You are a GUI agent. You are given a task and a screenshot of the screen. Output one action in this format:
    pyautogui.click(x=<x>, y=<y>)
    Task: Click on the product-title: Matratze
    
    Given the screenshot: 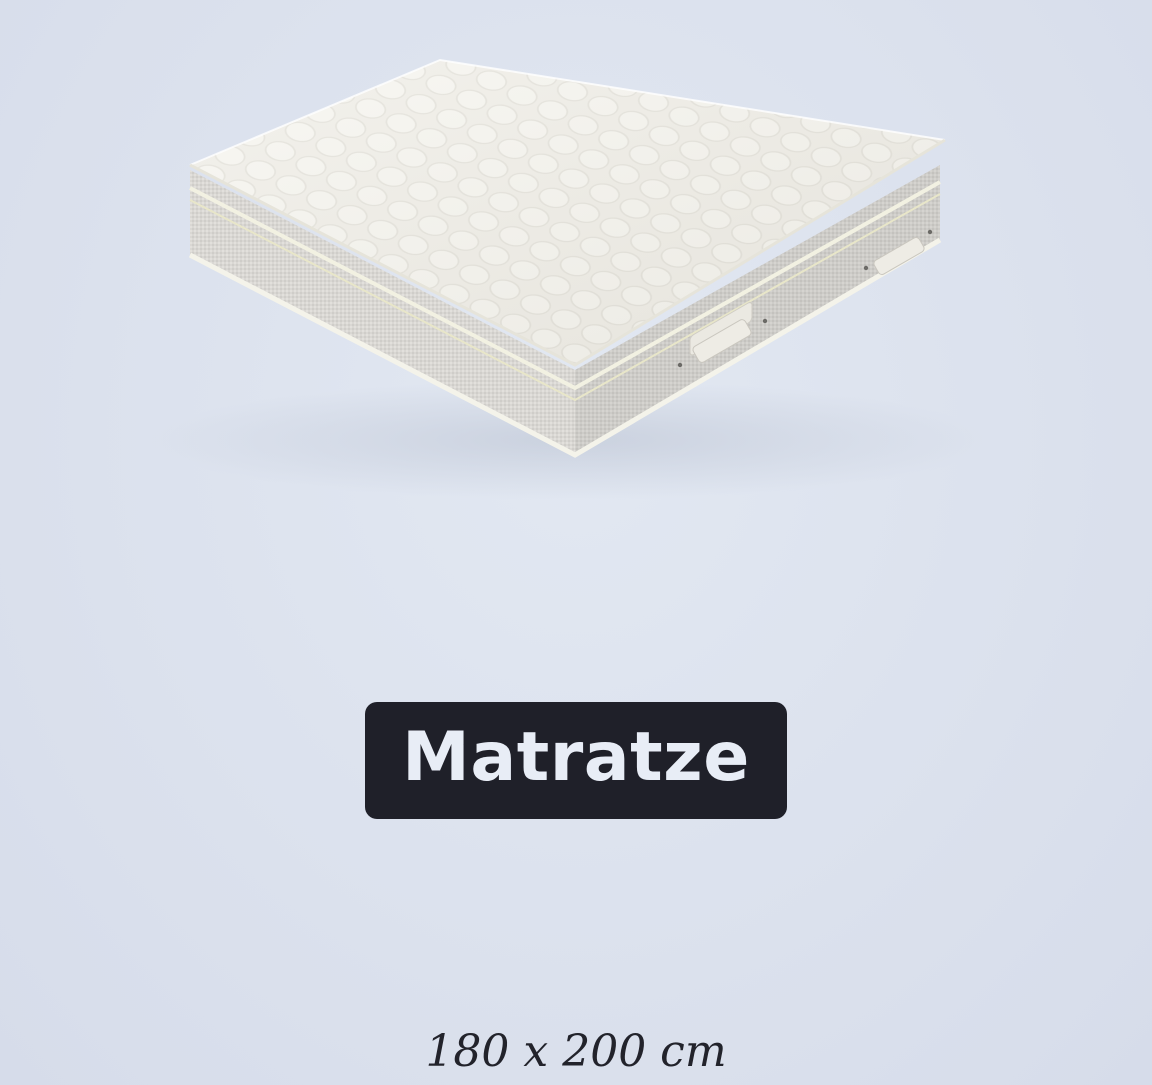 What is the action you would take?
    pyautogui.click(x=576, y=757)
    